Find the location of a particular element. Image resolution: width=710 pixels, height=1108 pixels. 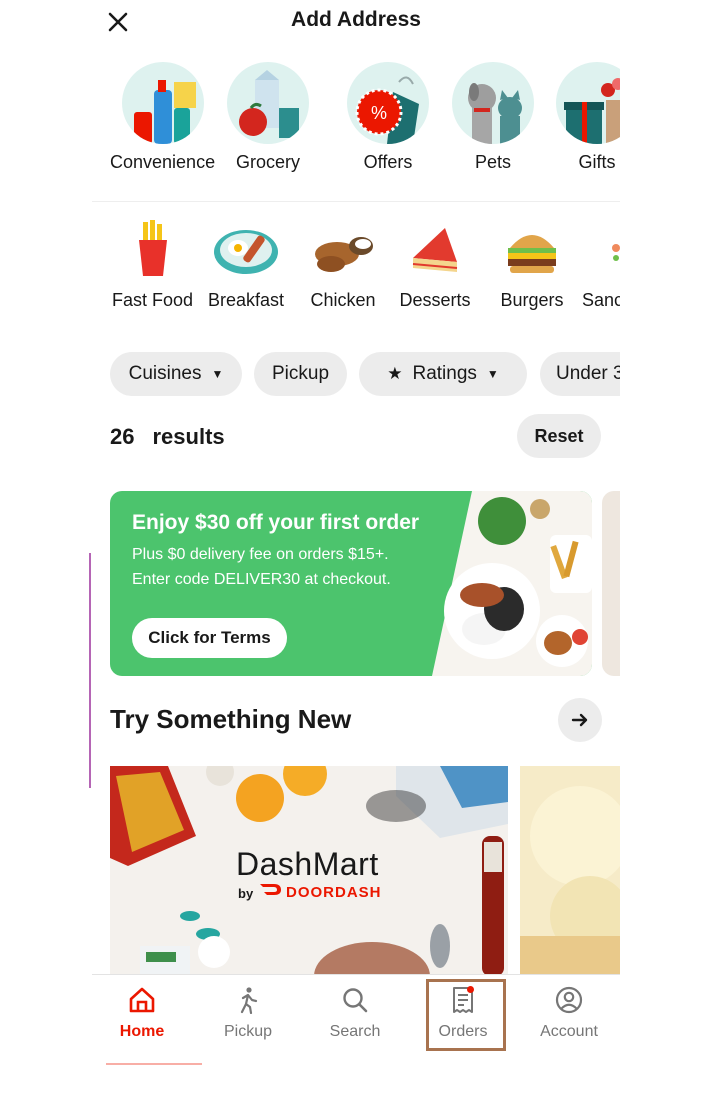

page-title: Add Address is located at coordinates (356, 19).